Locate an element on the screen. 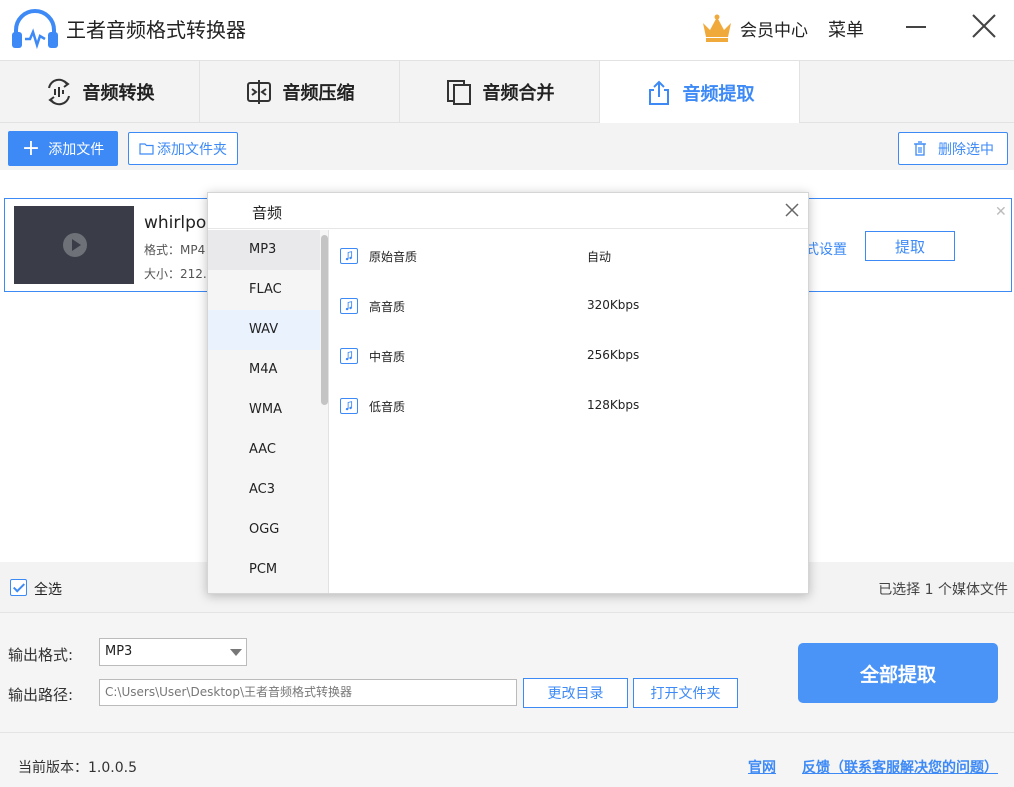  output-format-value: MP3 is located at coordinates (119, 651).